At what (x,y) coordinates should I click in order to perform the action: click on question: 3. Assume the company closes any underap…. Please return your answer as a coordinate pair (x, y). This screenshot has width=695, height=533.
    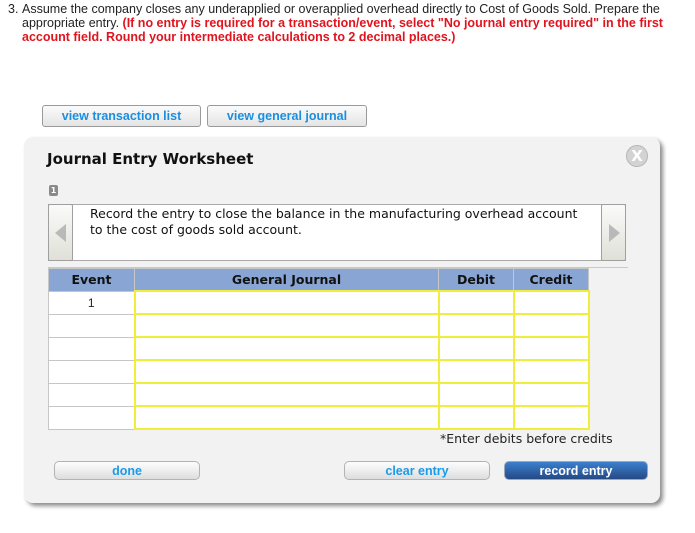
    Looking at the image, I should click on (338, 23).